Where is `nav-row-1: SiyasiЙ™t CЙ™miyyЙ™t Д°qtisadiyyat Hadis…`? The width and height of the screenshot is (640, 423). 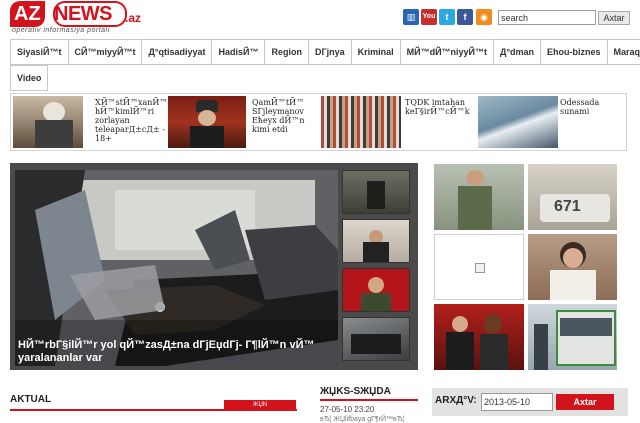 nav-row-1: SiyasiЙ™t CЙ™miyyЙ™t Д°qtisadiyyat Hadis… is located at coordinates (325, 52).